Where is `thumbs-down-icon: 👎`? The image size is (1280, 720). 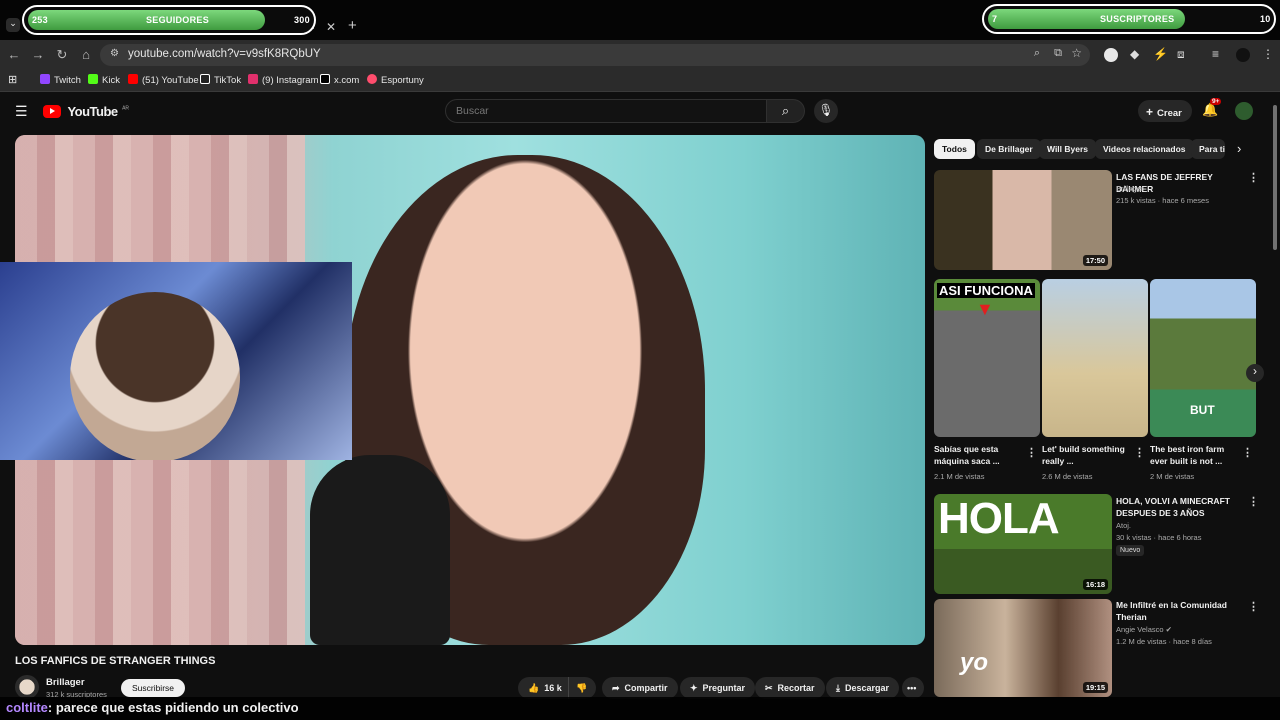 thumbs-down-icon: 👎 is located at coordinates (582, 688).